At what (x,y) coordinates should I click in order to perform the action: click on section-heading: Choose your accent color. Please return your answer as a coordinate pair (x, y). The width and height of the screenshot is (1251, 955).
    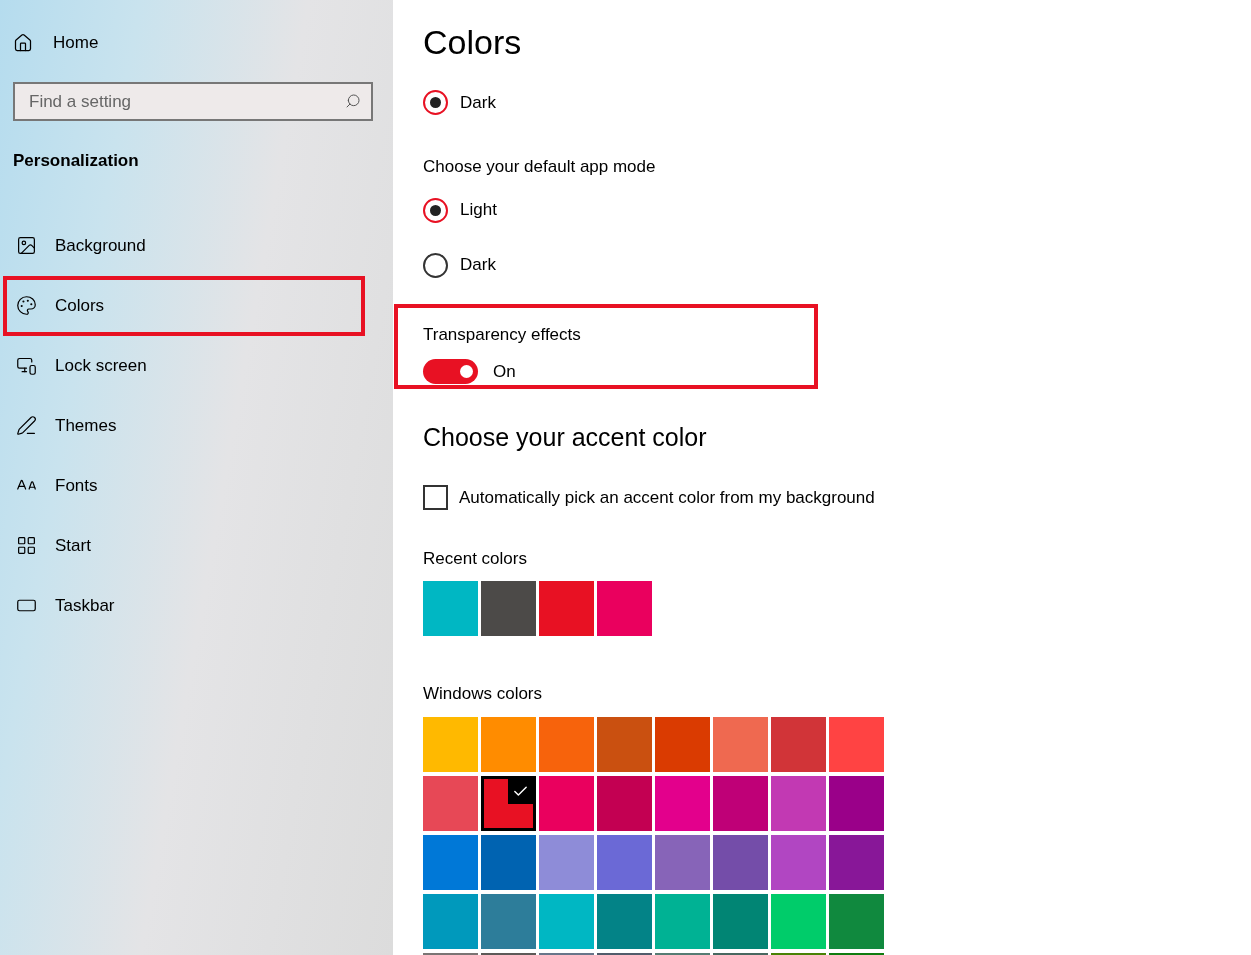
    Looking at the image, I should click on (565, 437).